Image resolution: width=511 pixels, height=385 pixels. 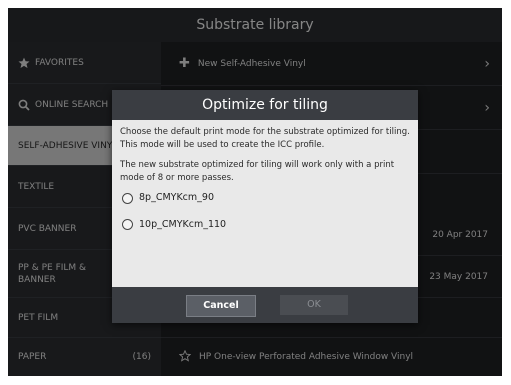 What do you see at coordinates (265, 105) in the screenshot?
I see `dialog-title: Optimize for tiling` at bounding box center [265, 105].